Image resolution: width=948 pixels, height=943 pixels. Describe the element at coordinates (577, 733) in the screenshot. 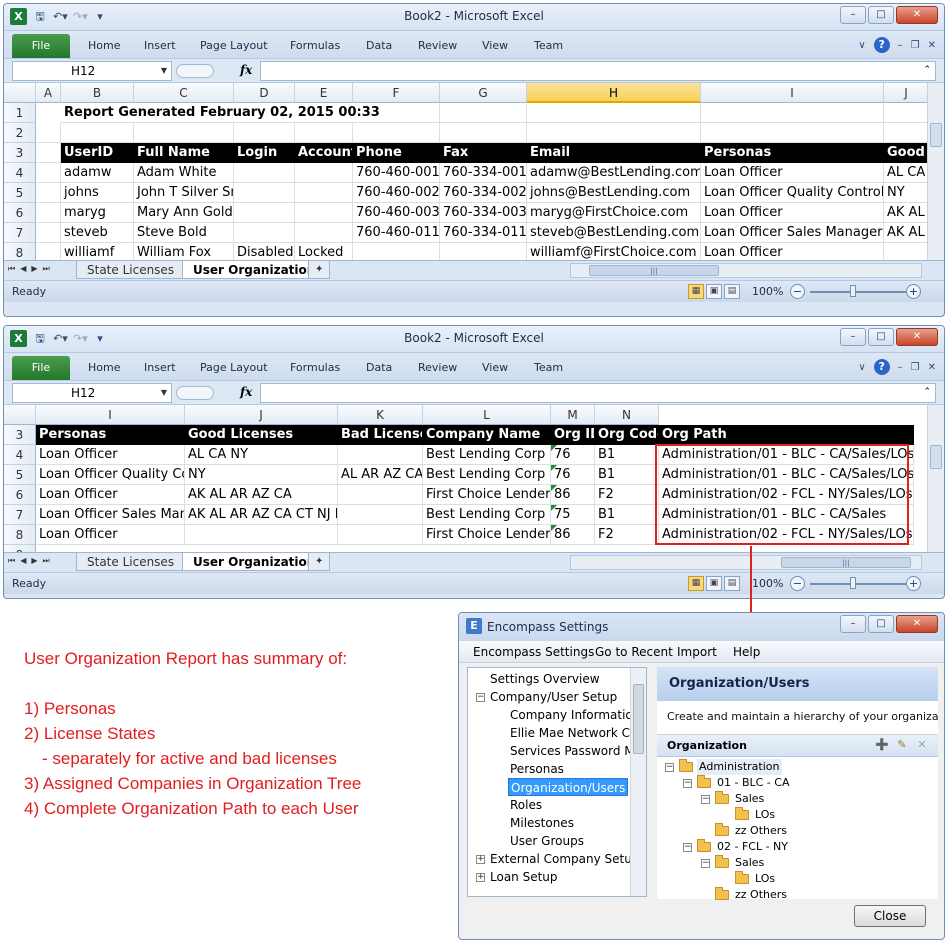

I see `tree-item-ellie-mae-network: Ellie Mae Network Con` at that location.